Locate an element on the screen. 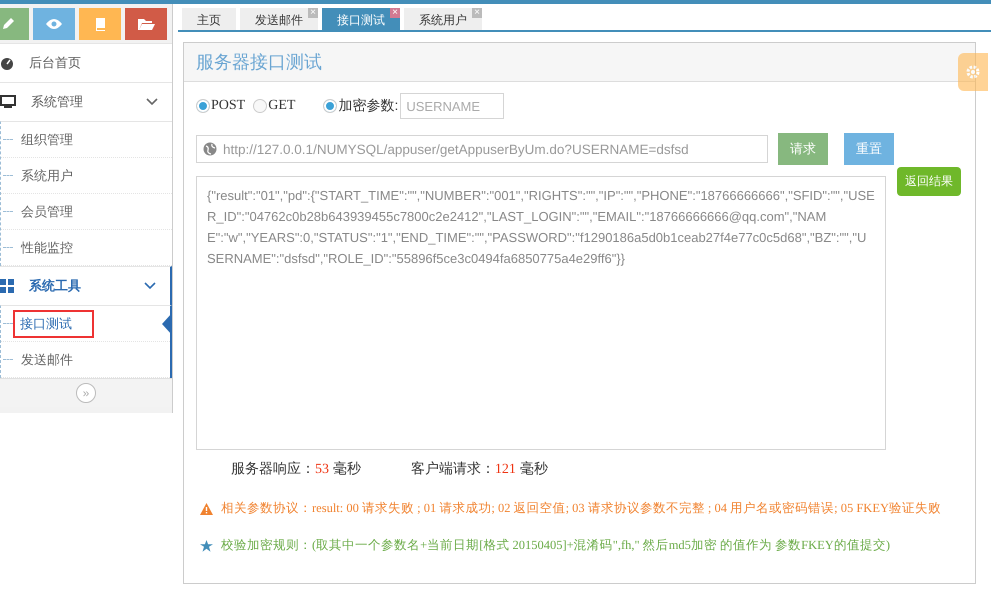 This screenshot has height=599, width=991. radio-option: 加密参数: is located at coordinates (360, 106).